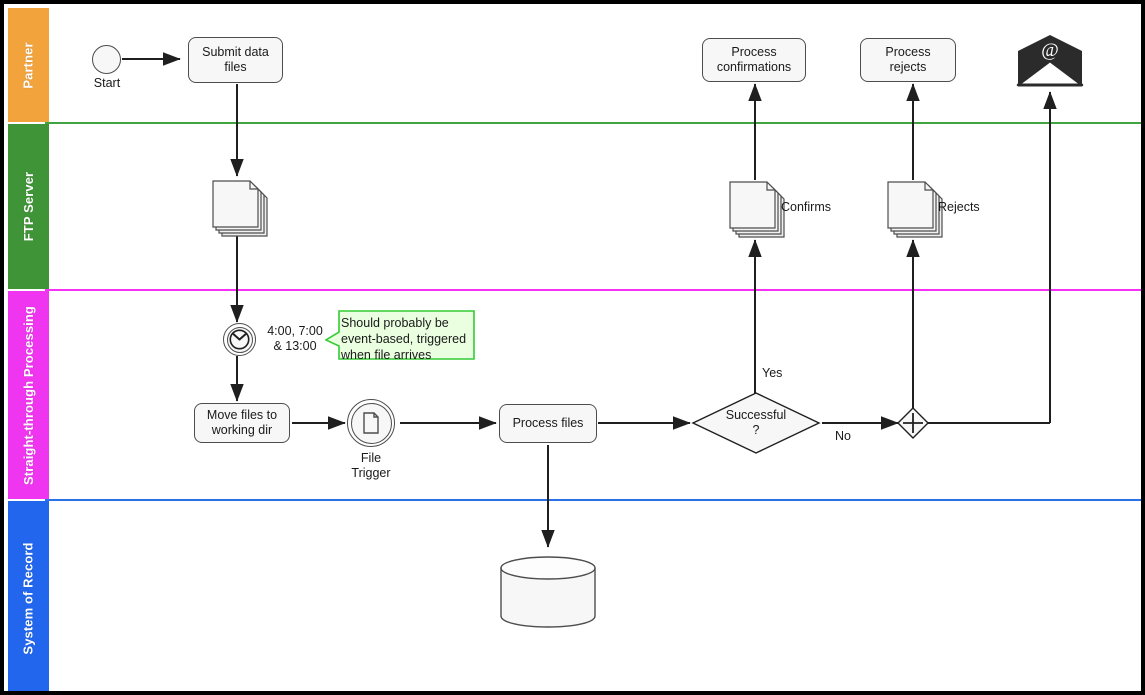  What do you see at coordinates (915, 208) in the screenshot?
I see `data-object-rejects` at bounding box center [915, 208].